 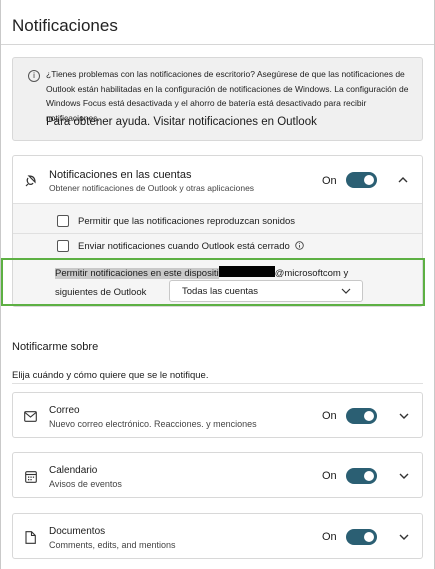 What do you see at coordinates (217, 383) in the screenshot?
I see `section-divider` at bounding box center [217, 383].